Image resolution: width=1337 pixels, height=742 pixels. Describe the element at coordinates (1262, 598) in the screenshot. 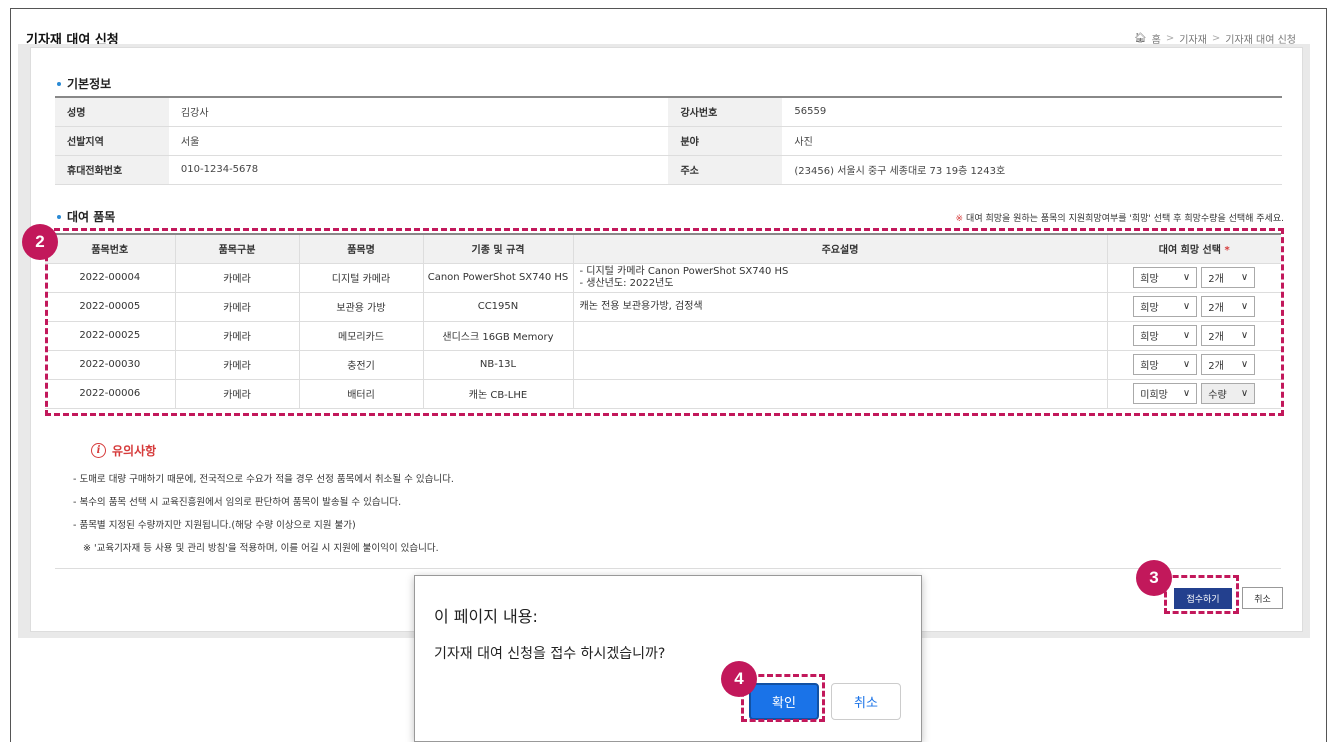

I see `cancel-button: 취소` at that location.